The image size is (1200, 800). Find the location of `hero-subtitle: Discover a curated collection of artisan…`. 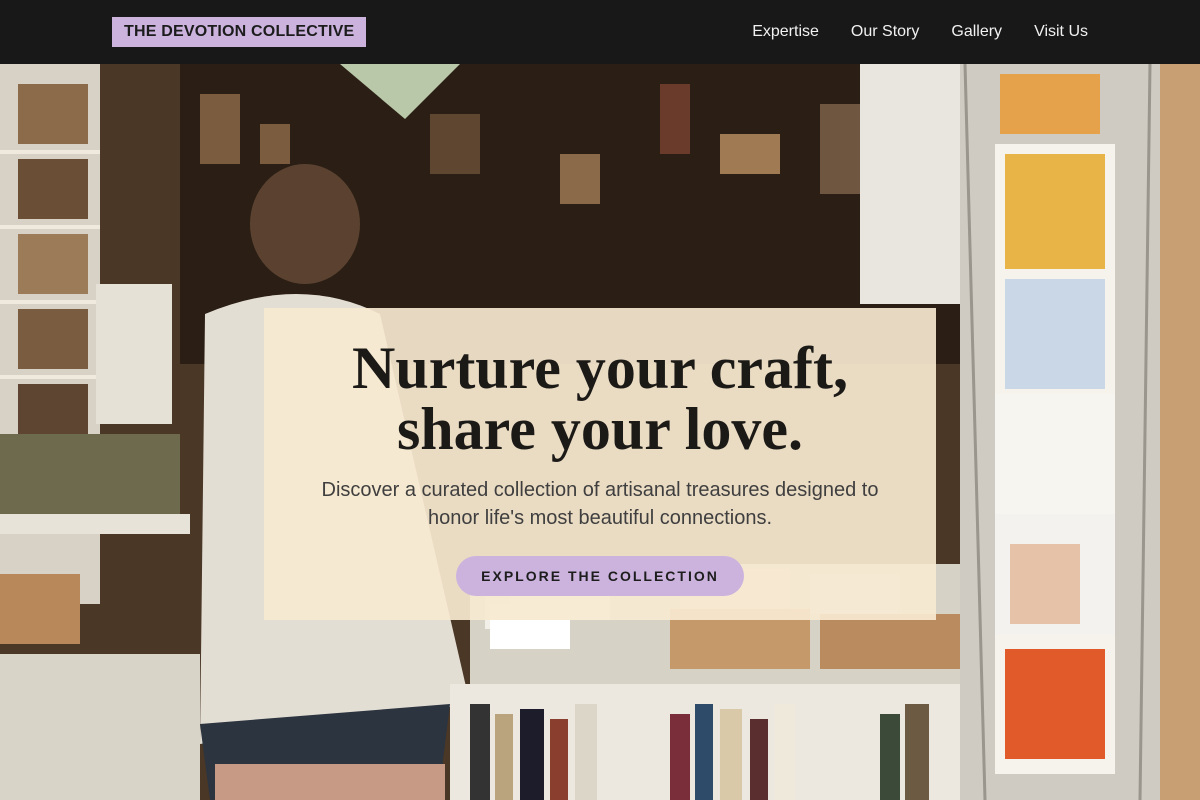

hero-subtitle: Discover a curated collection of artisan… is located at coordinates (600, 504).